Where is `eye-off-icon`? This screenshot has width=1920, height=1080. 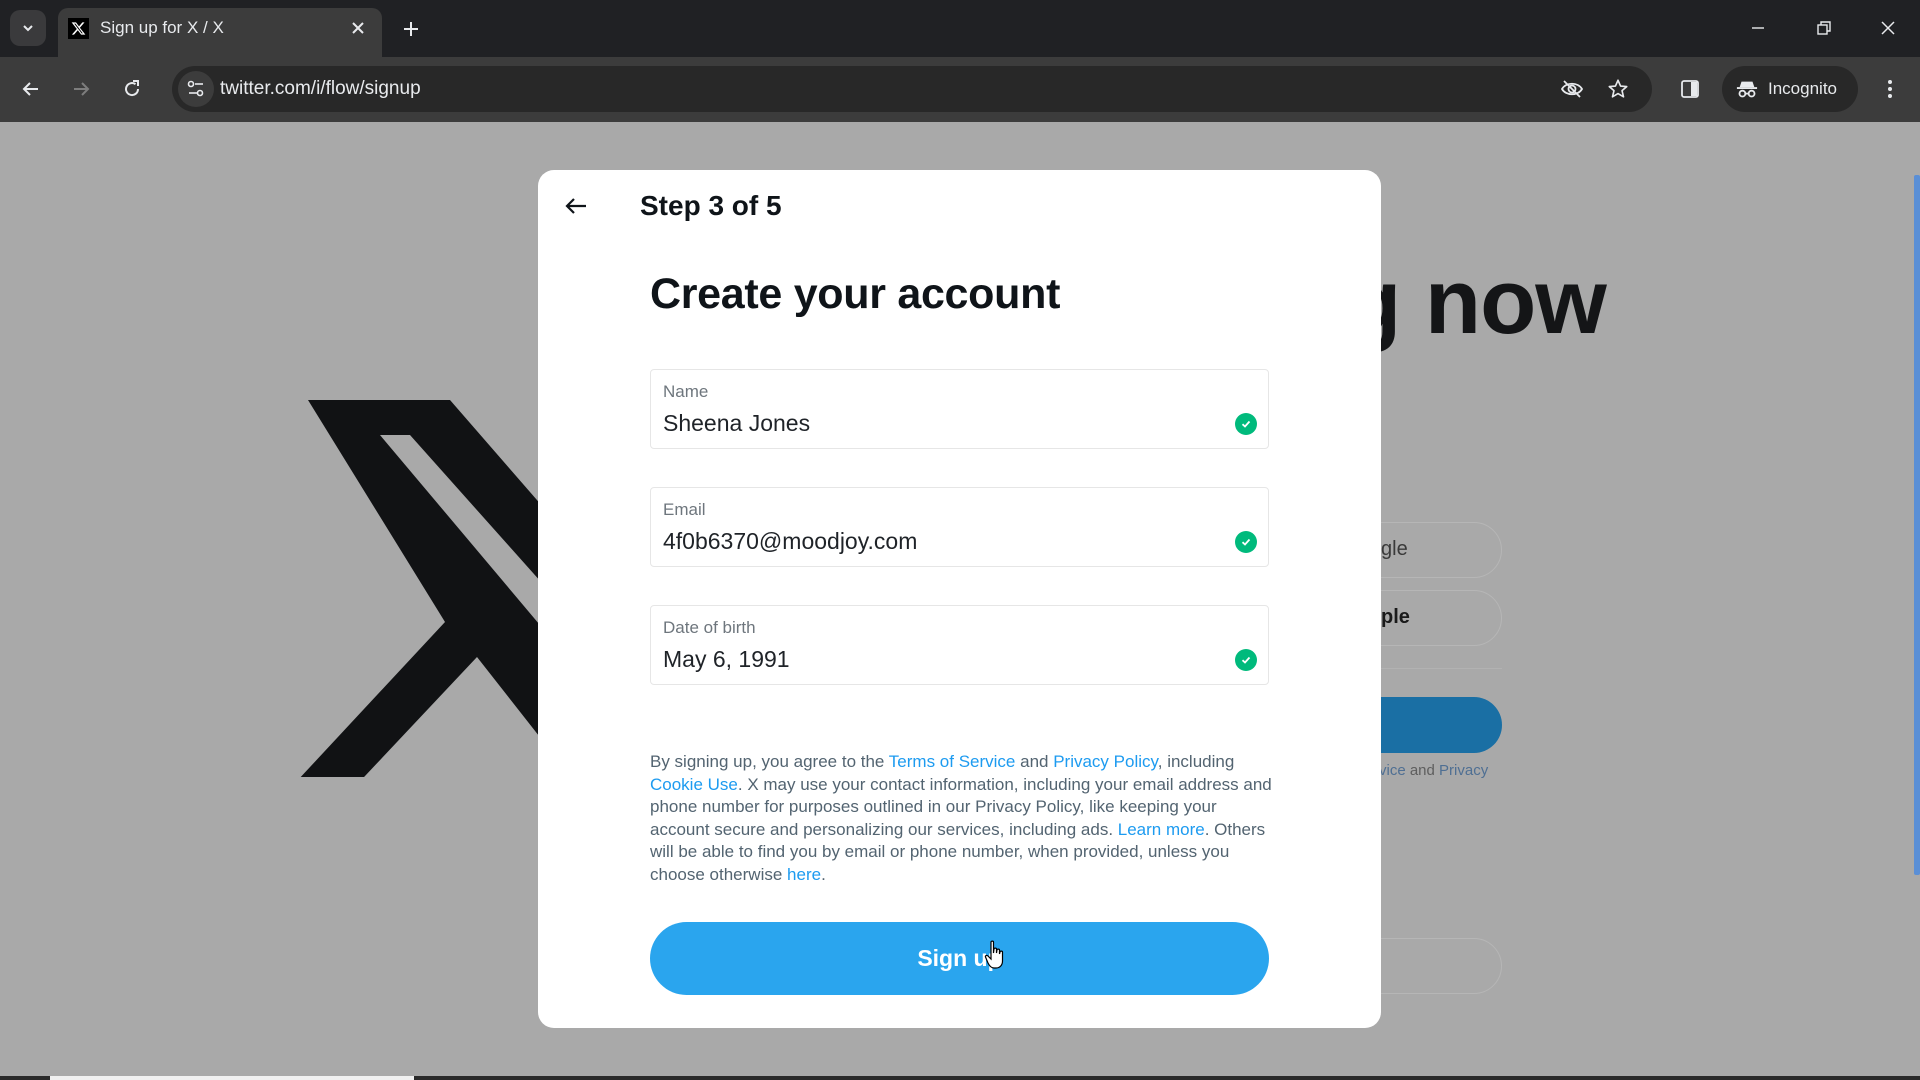
eye-off-icon is located at coordinates (1572, 89).